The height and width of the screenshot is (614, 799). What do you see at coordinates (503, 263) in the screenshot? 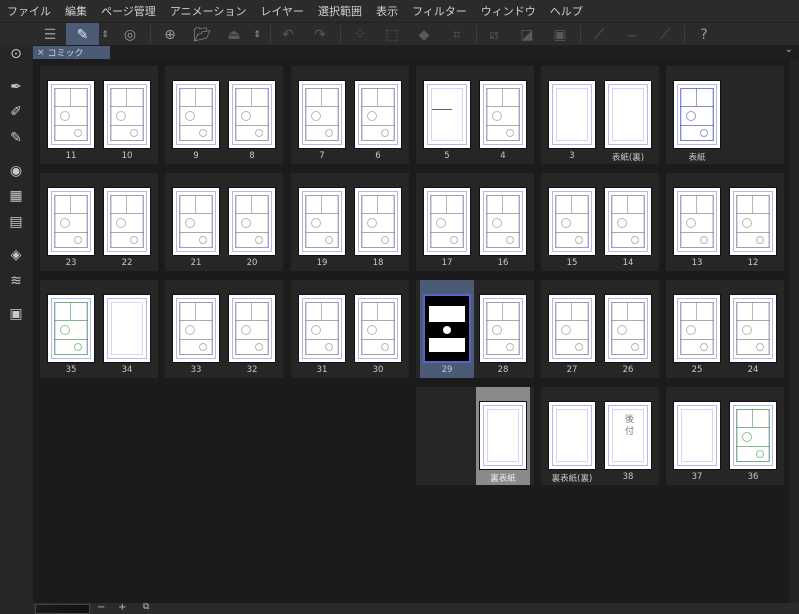
I see `page-label: 16` at bounding box center [503, 263].